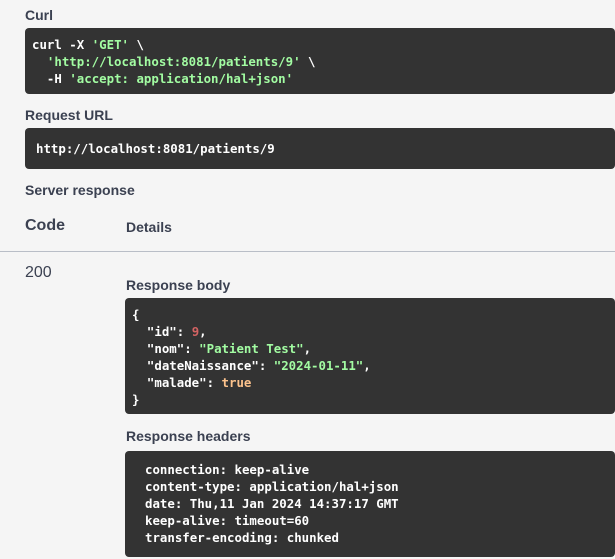 The image size is (615, 559). I want to click on json-field-malade: "malade": true, so click(199, 382).